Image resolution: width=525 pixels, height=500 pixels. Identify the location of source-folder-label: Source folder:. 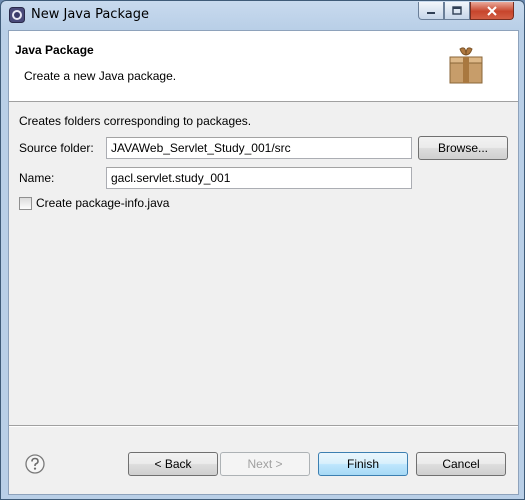
(56, 148).